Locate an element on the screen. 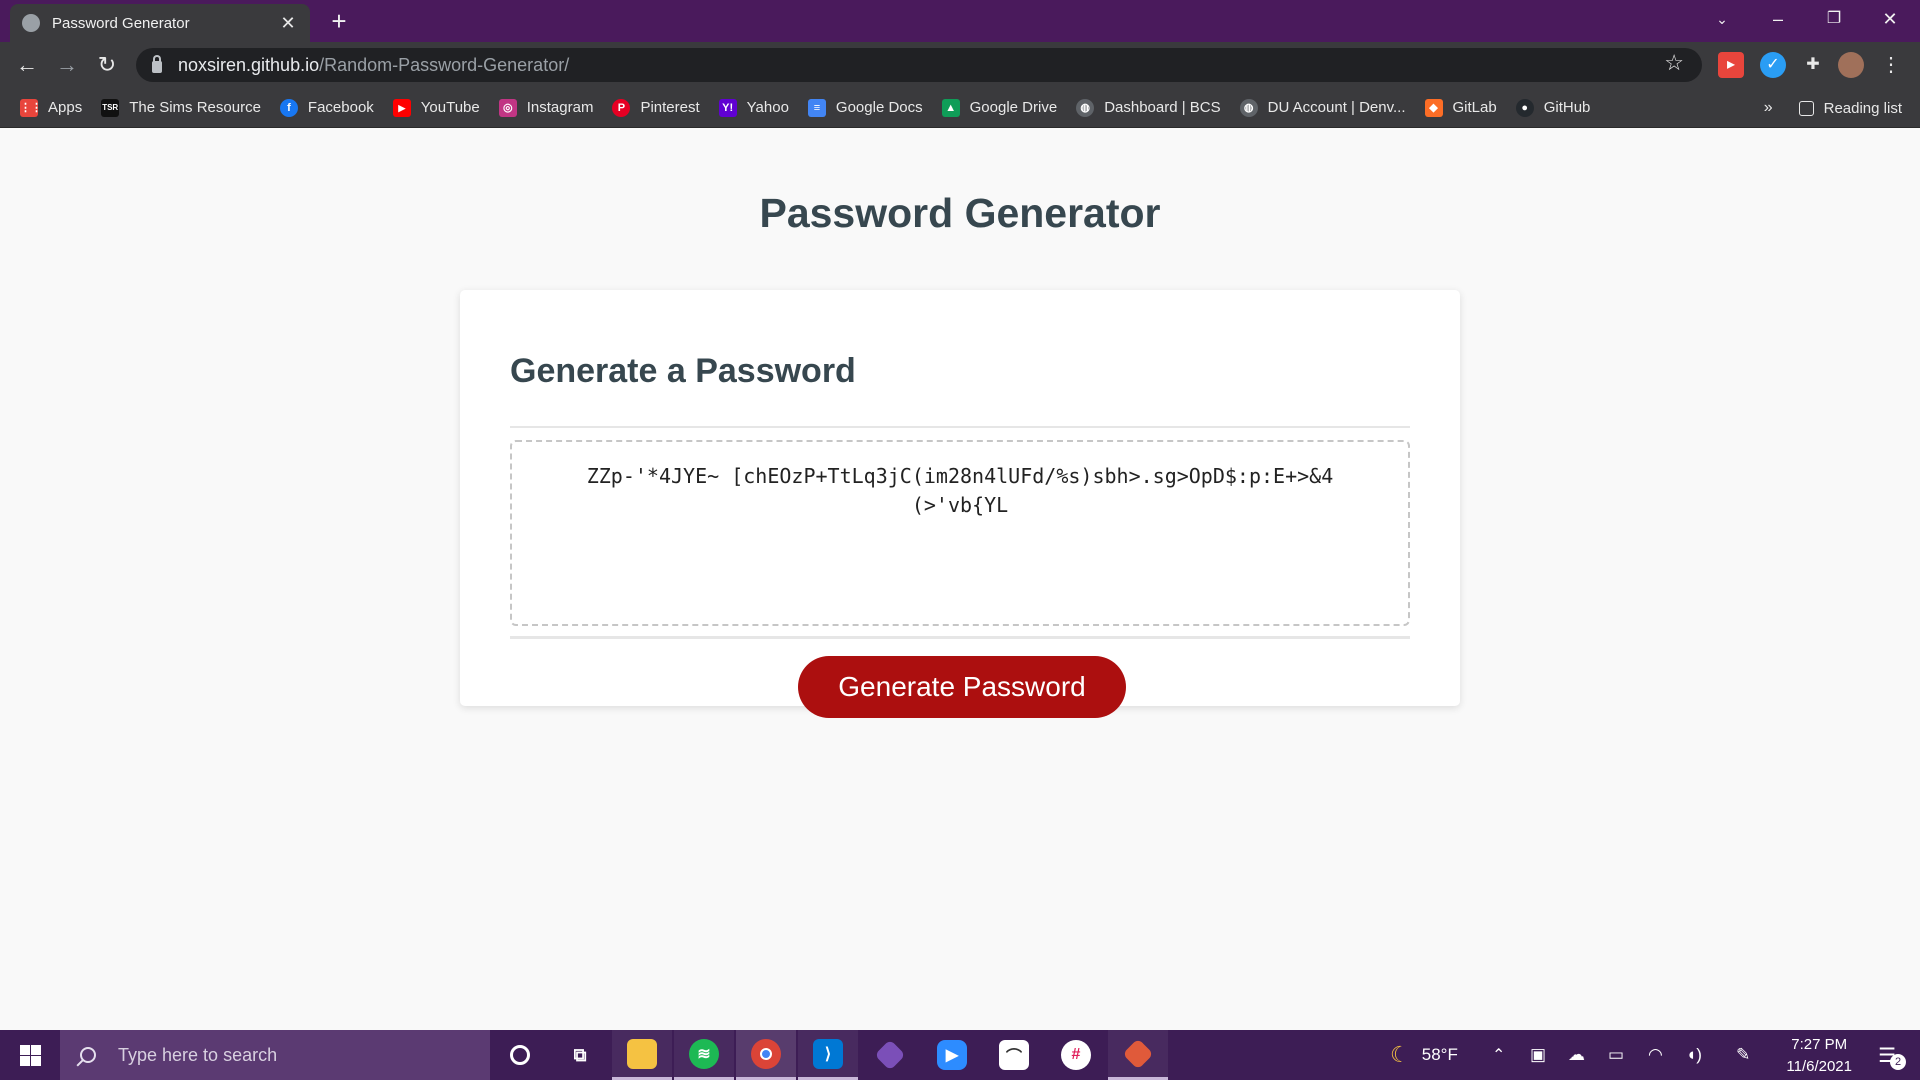  meet-now-icon: ▣ is located at coordinates (1538, 1055).